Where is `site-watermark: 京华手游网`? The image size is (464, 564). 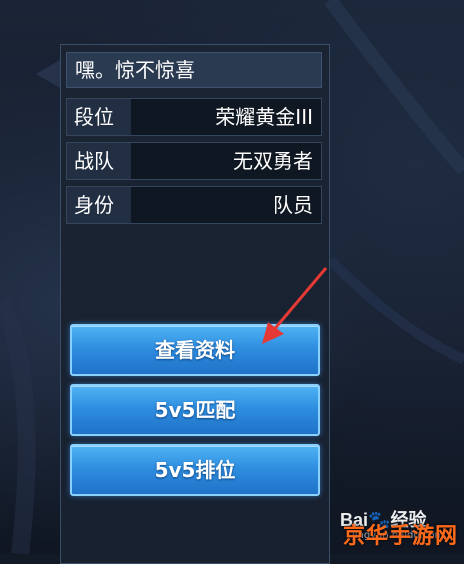 site-watermark: 京华手游网 is located at coordinates (400, 536).